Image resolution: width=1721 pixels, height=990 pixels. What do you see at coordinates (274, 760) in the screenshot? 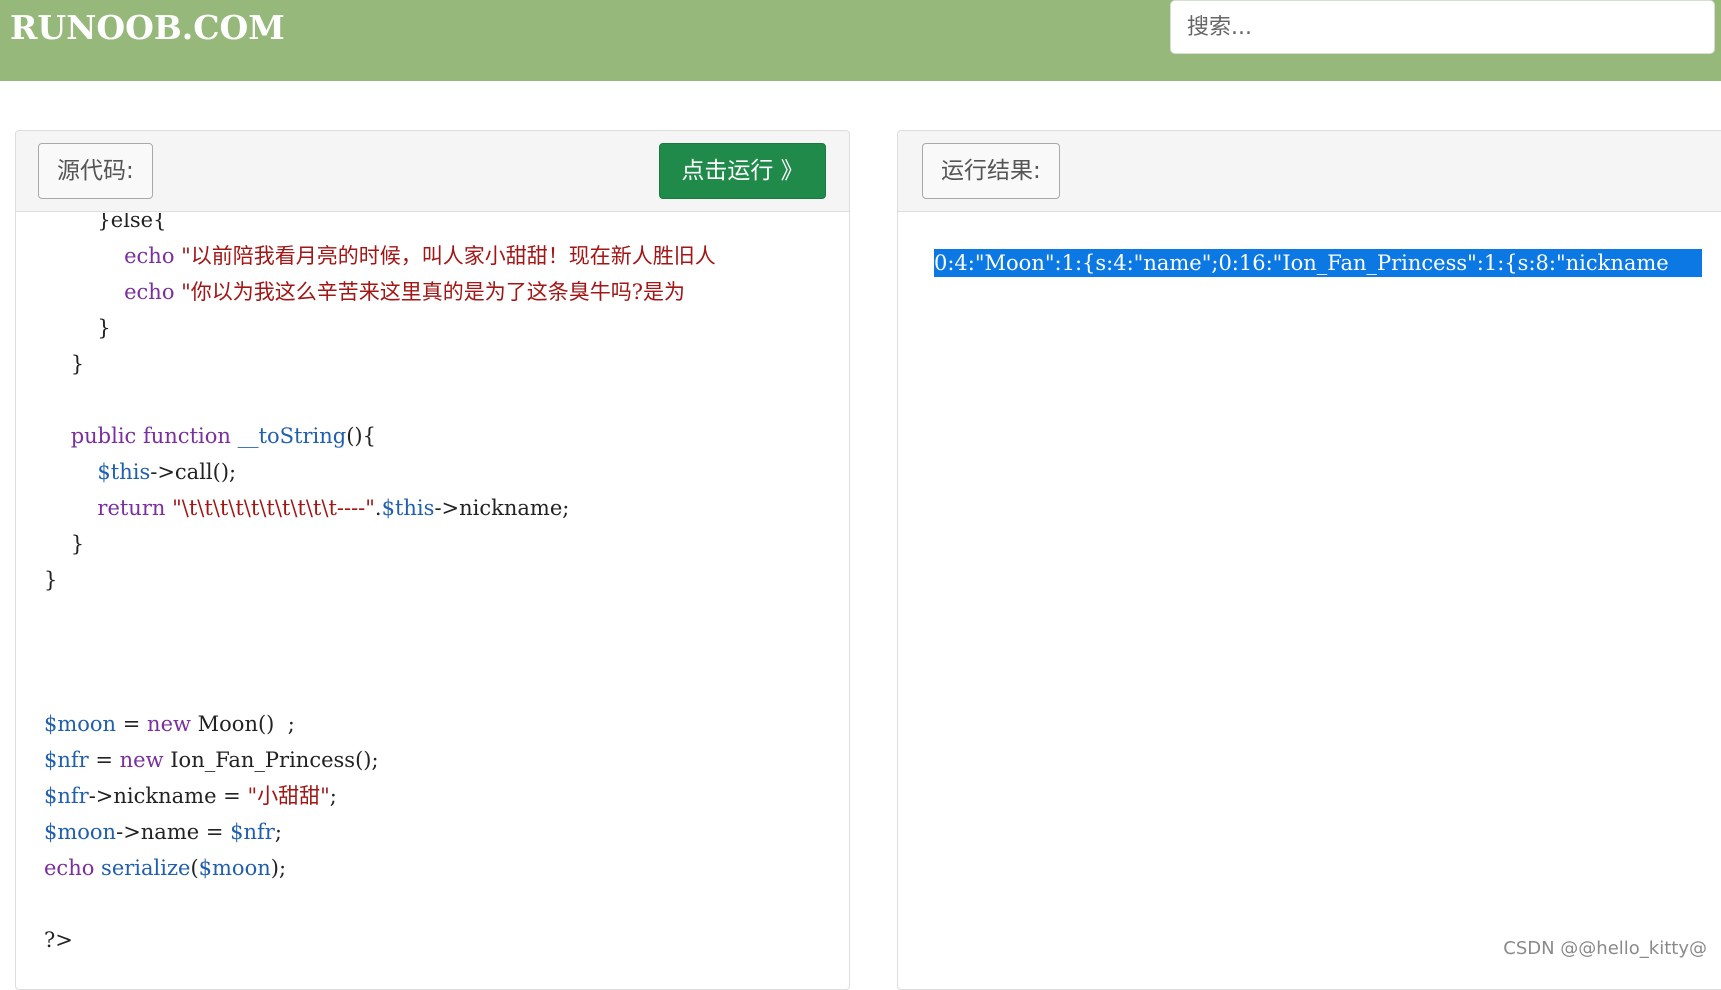
I see `code-token: Ion_Fan_Princess();` at bounding box center [274, 760].